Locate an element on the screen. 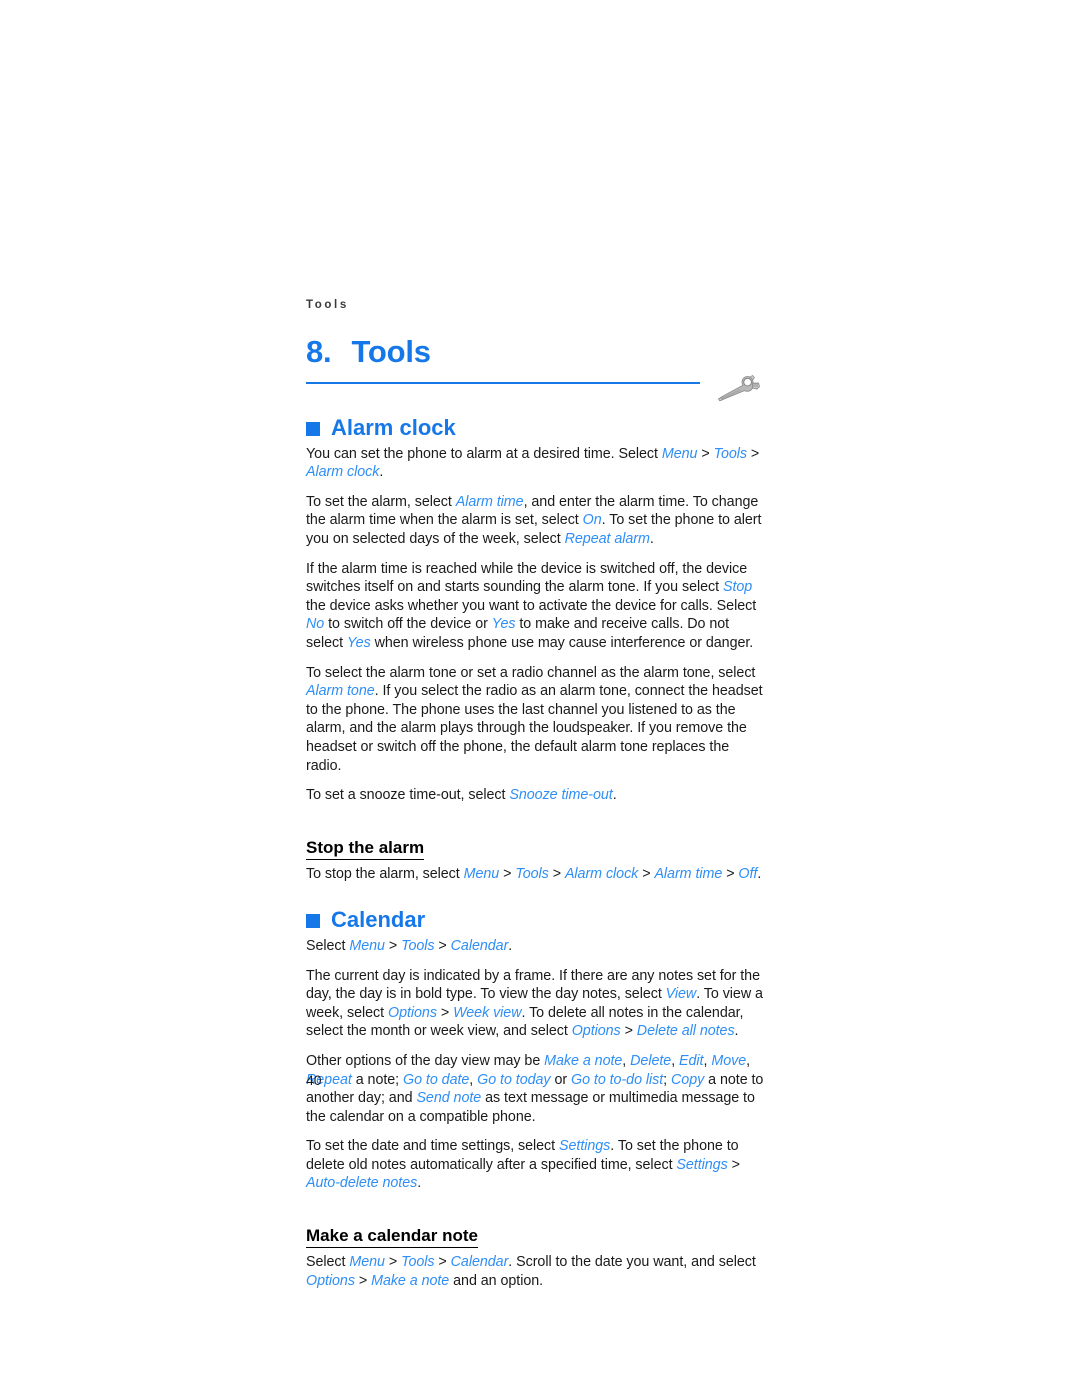  ui-reference: Alarm clock is located at coordinates (601, 874).